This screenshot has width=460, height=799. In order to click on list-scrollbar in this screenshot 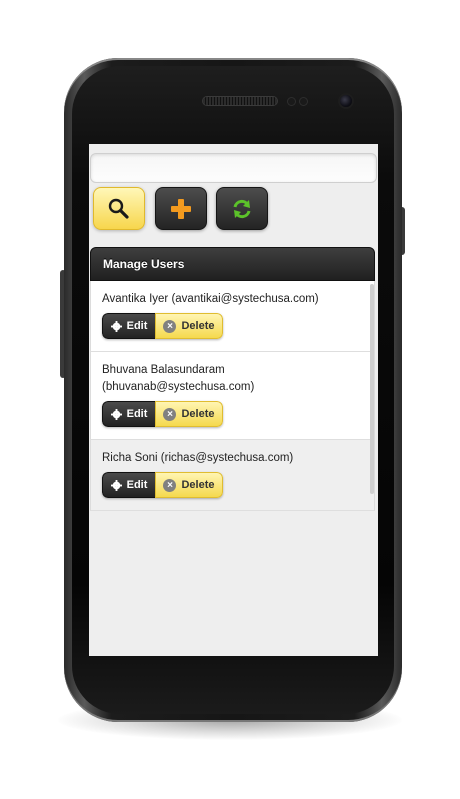, I will do `click(372, 389)`.